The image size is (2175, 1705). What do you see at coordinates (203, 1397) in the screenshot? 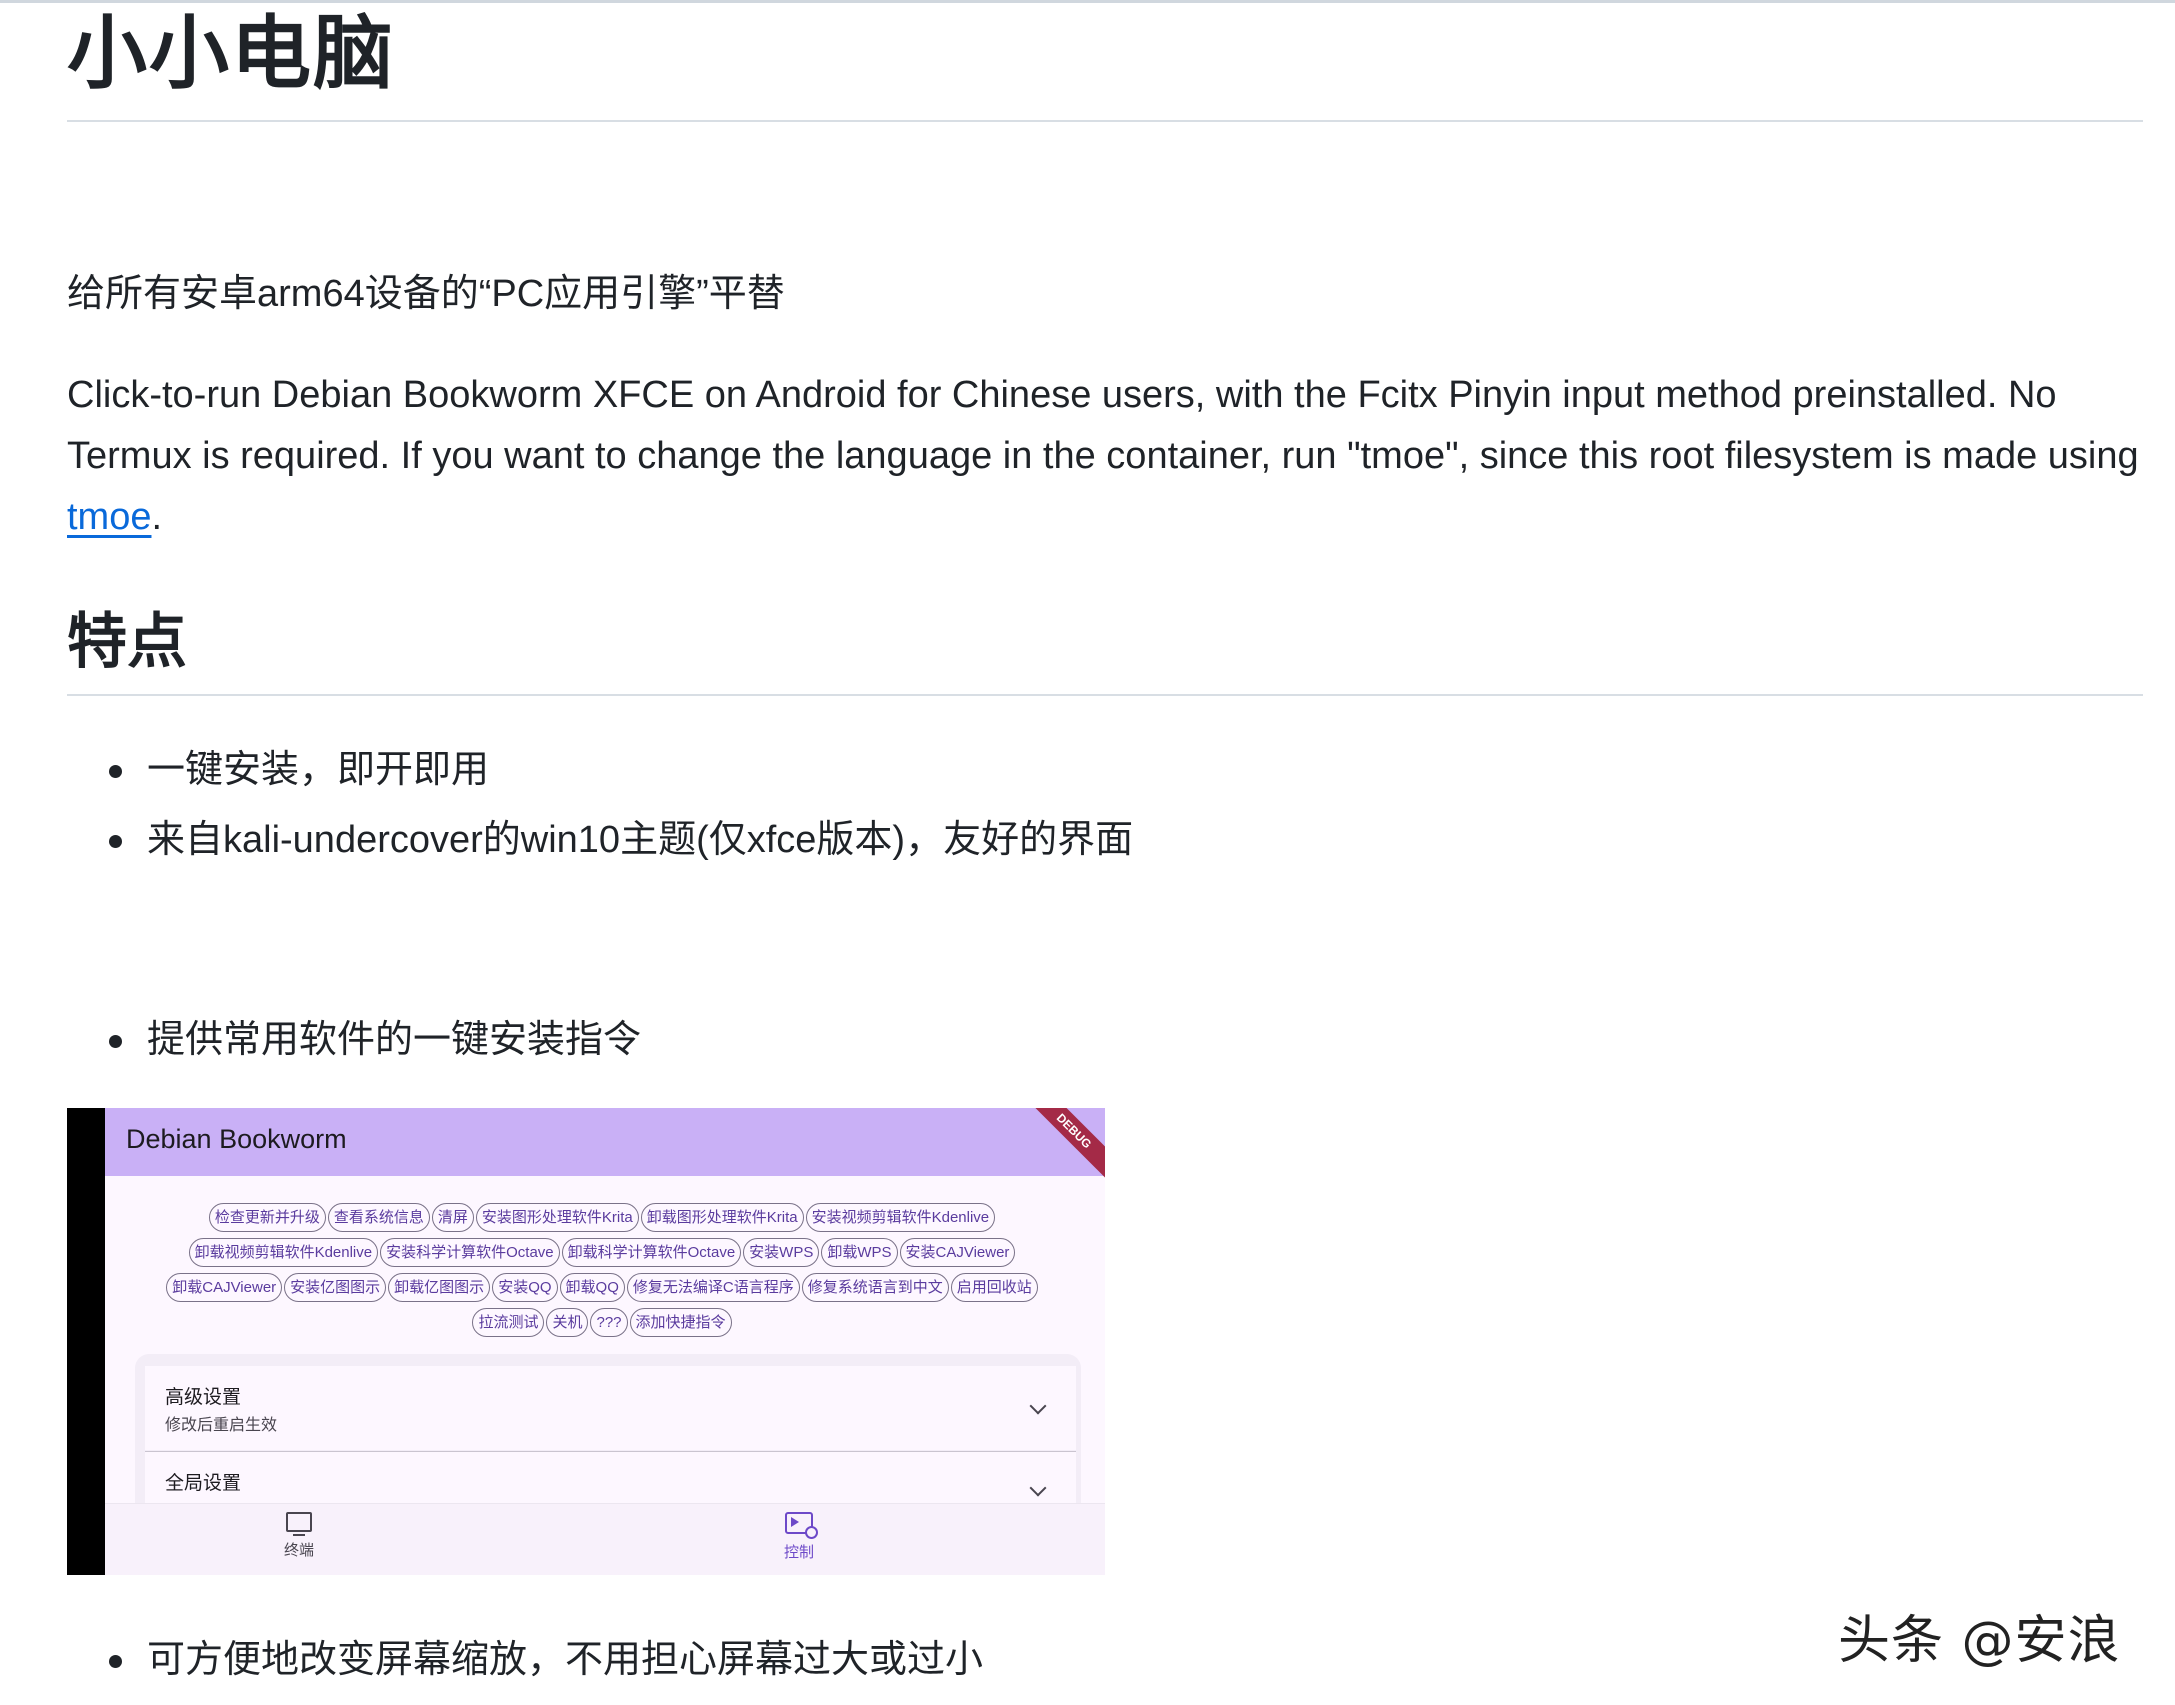
I see `settings-title: 高级设置` at bounding box center [203, 1397].